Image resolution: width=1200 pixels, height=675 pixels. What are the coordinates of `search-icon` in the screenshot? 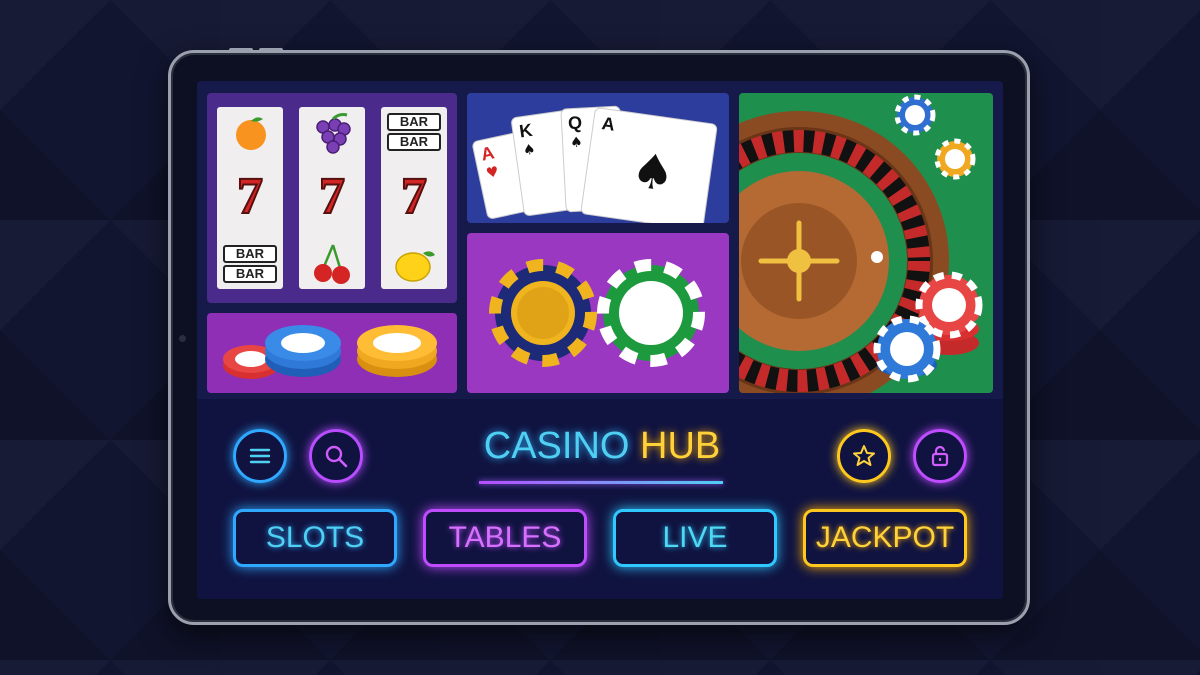 It's located at (336, 456).